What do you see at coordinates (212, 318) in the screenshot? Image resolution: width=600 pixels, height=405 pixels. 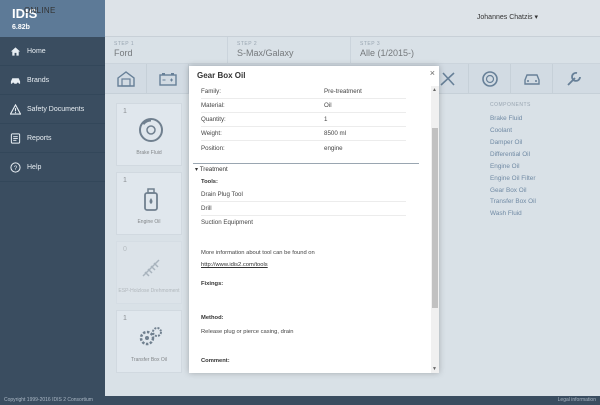 I see `method-label: Method:` at bounding box center [212, 318].